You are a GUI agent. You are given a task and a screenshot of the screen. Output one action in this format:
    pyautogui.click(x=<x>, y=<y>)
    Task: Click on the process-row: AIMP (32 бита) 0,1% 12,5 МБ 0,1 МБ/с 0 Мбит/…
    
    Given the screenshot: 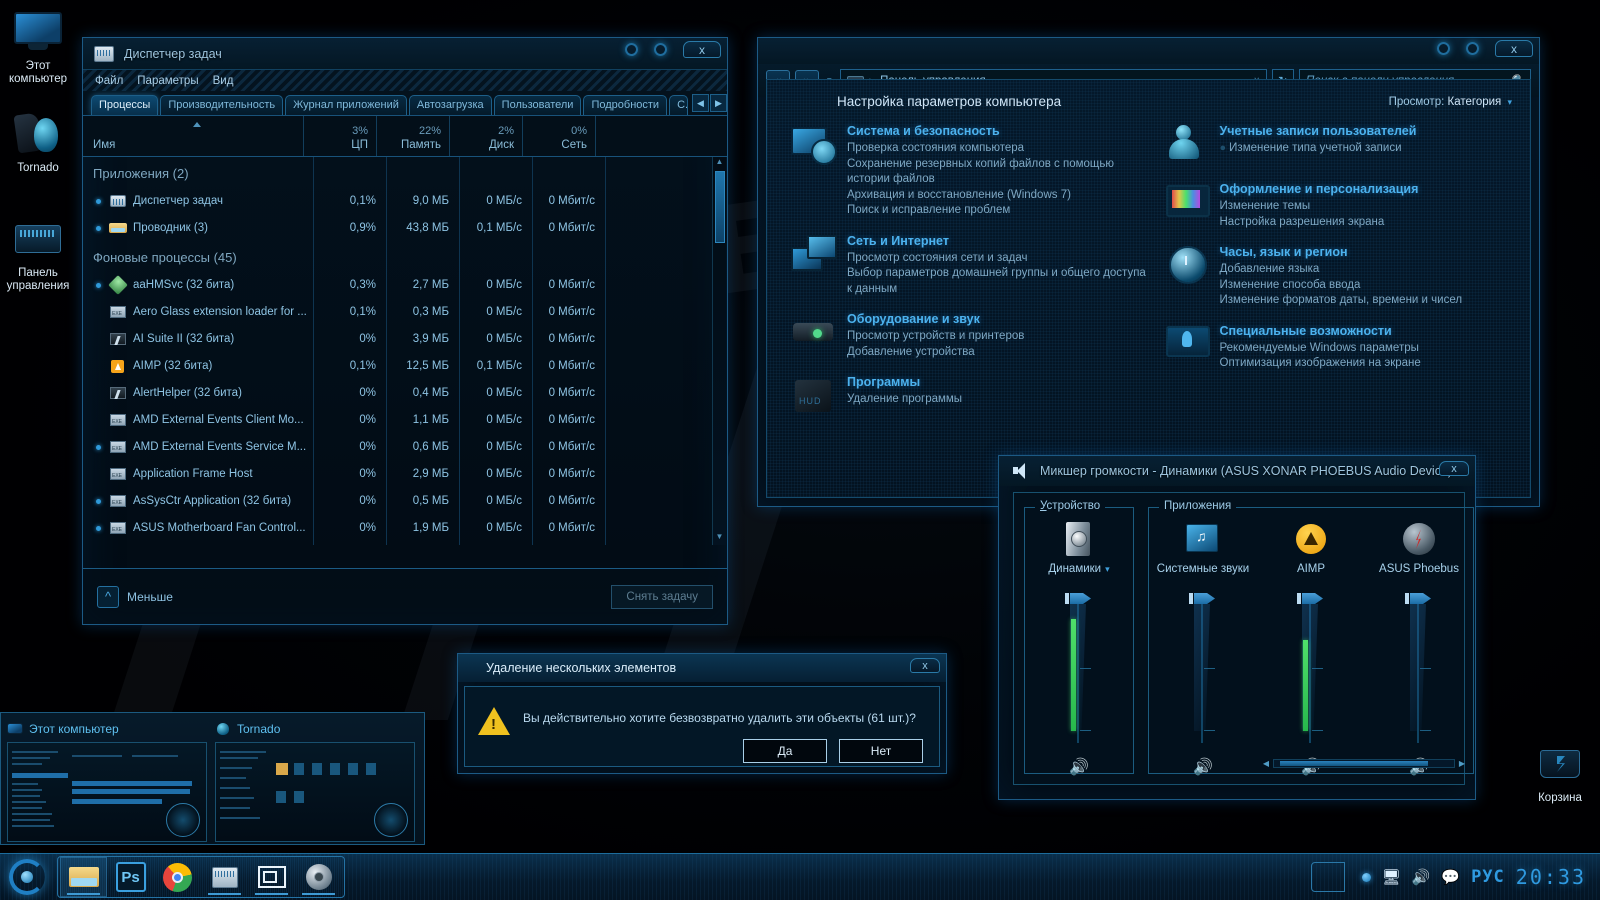 What is the action you would take?
    pyautogui.click(x=405, y=365)
    